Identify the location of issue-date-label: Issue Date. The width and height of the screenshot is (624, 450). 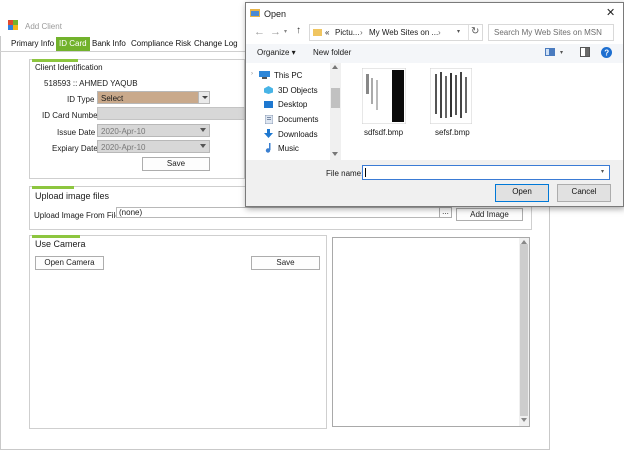
(76, 132).